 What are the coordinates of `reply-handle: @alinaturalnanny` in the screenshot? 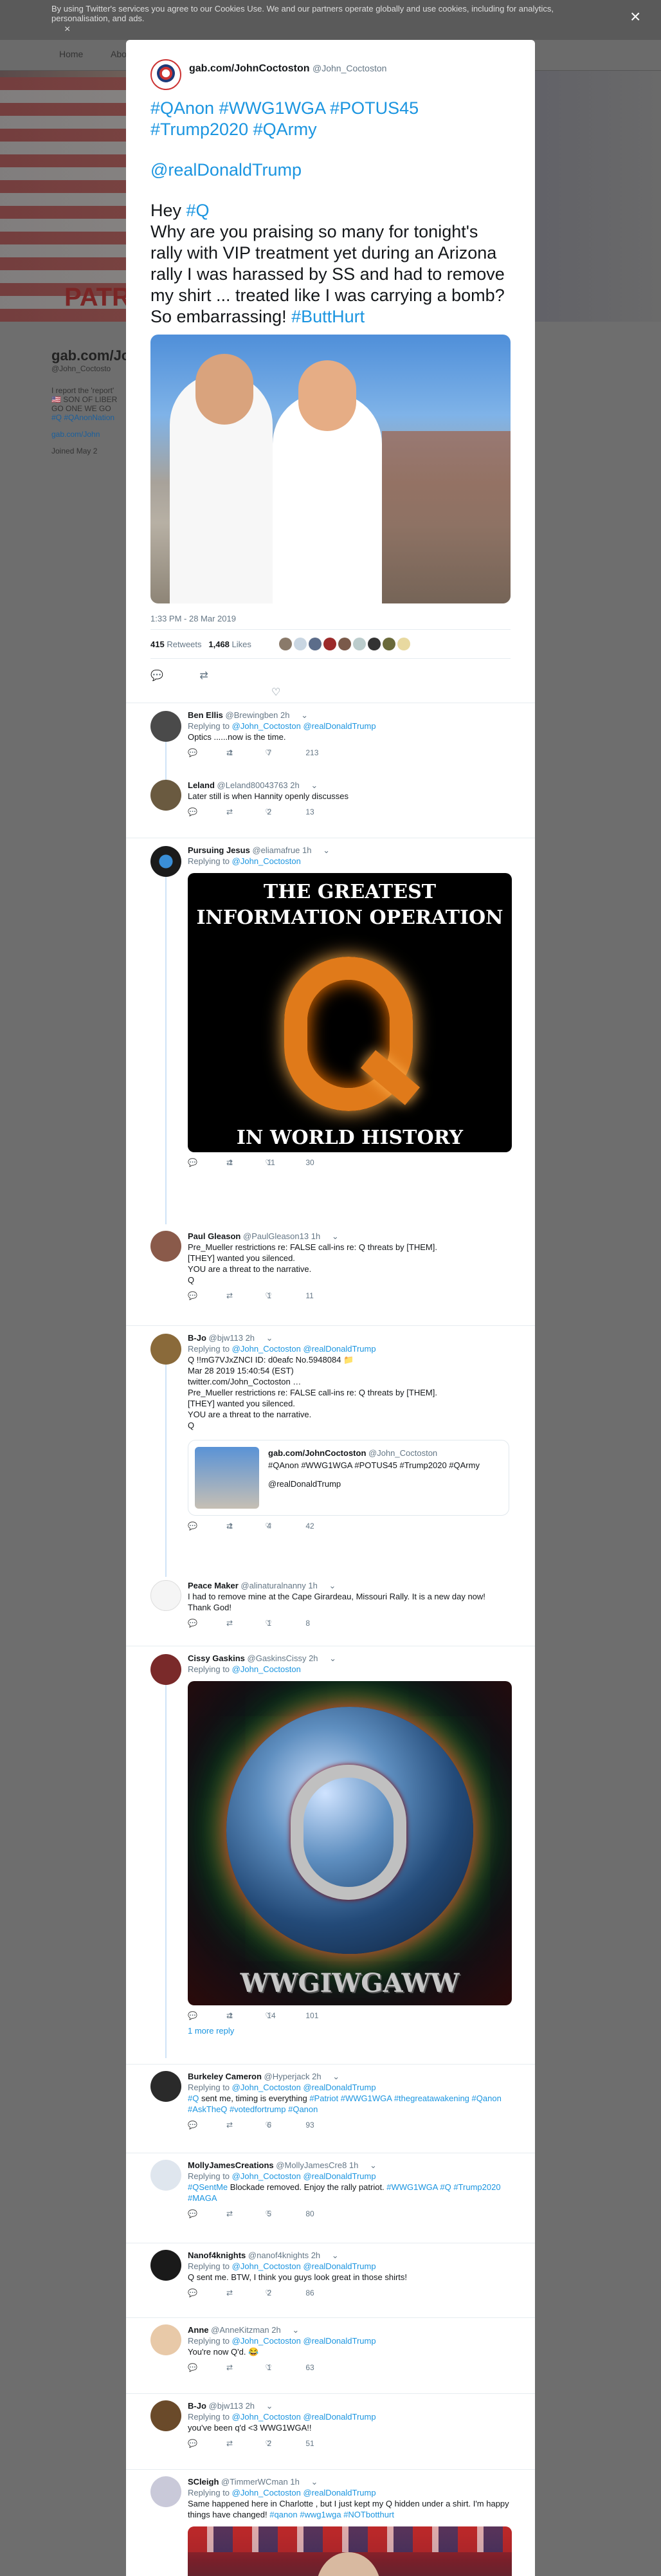 It's located at (273, 1585).